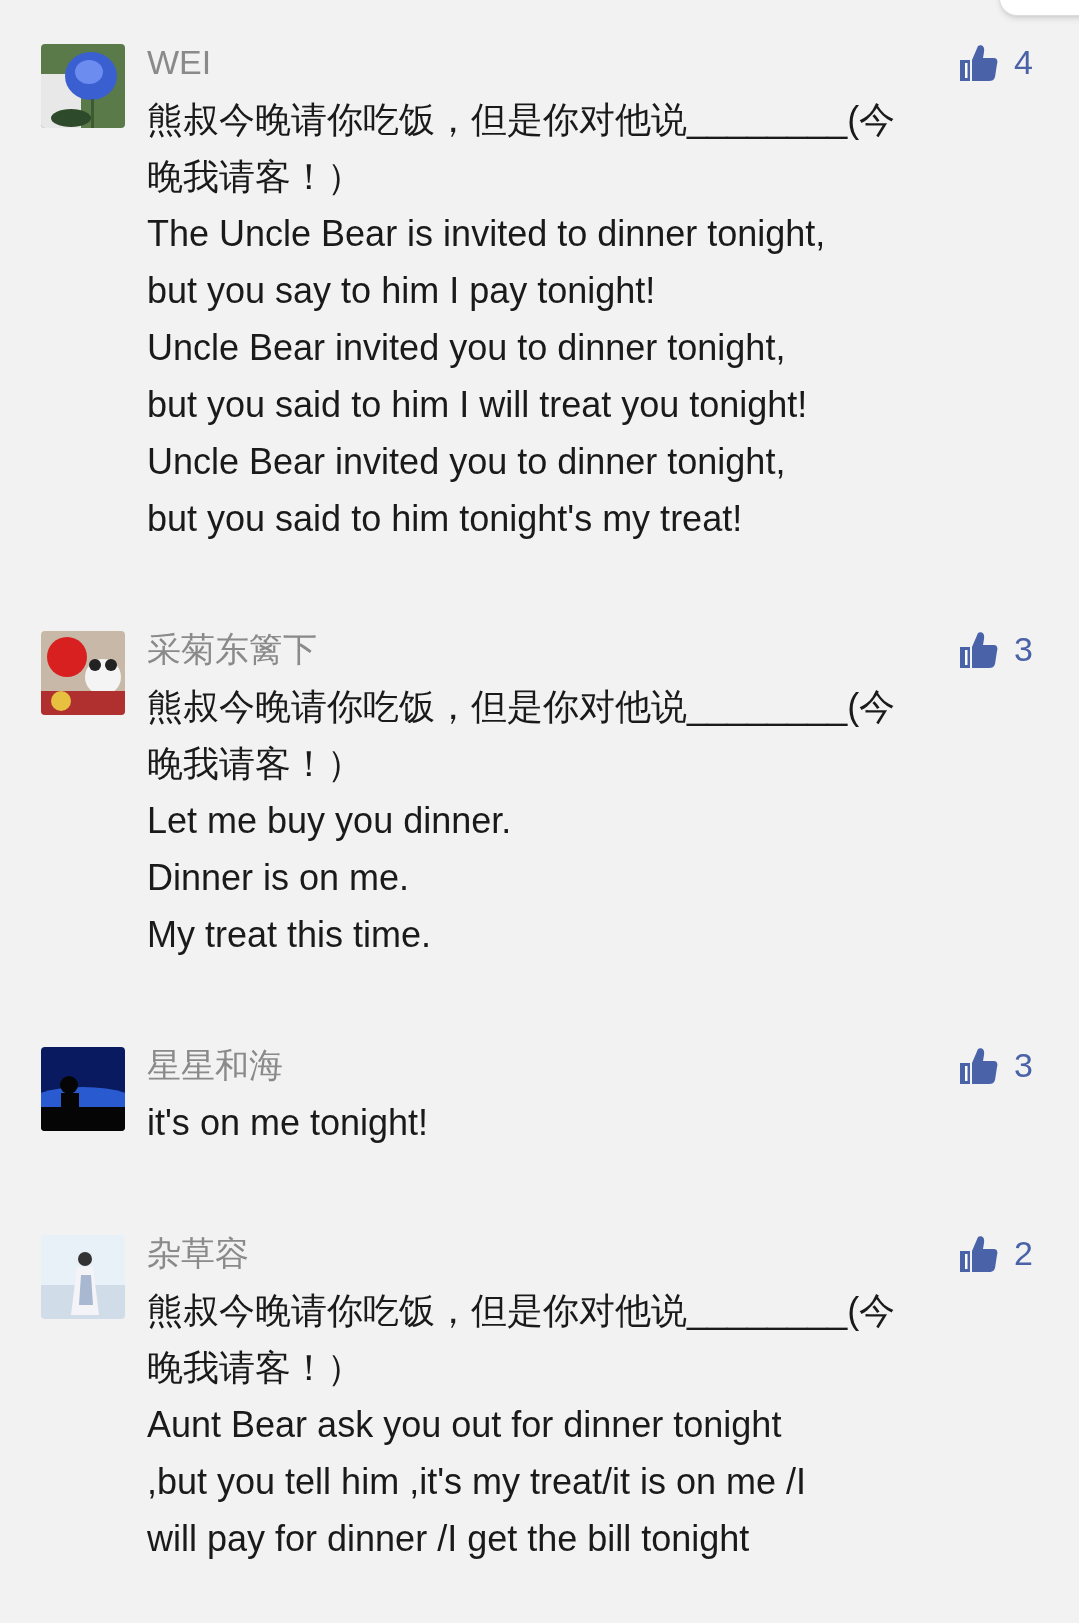 This screenshot has height=1623, width=1079. What do you see at coordinates (179, 62) in the screenshot?
I see `author-name: WEI` at bounding box center [179, 62].